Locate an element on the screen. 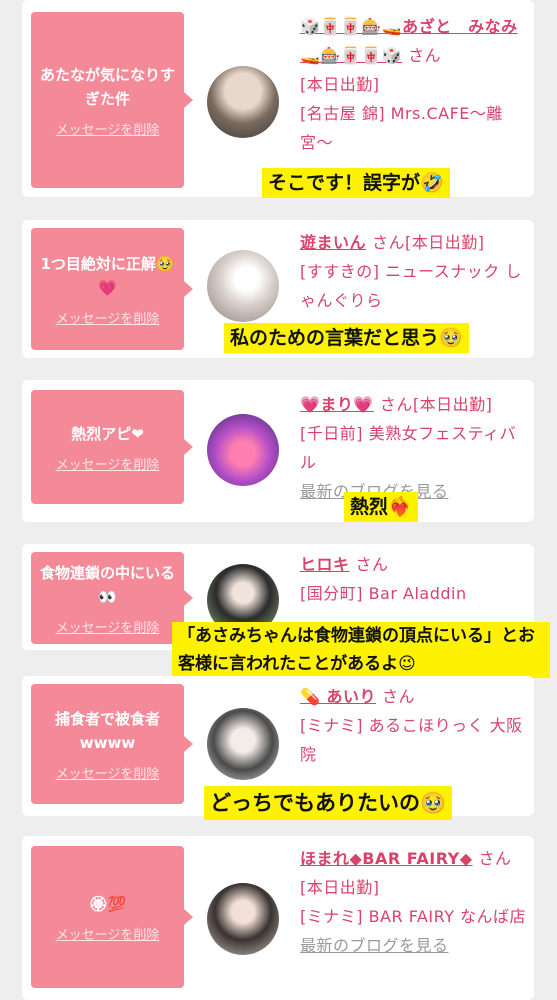  cast-name-link: 遊まいん is located at coordinates (333, 242).